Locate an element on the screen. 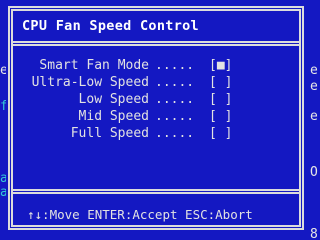 This screenshot has height=240, width=320. option-ultra-low-speed: Ultra-Low Speed ..... [ ] is located at coordinates (156, 82).